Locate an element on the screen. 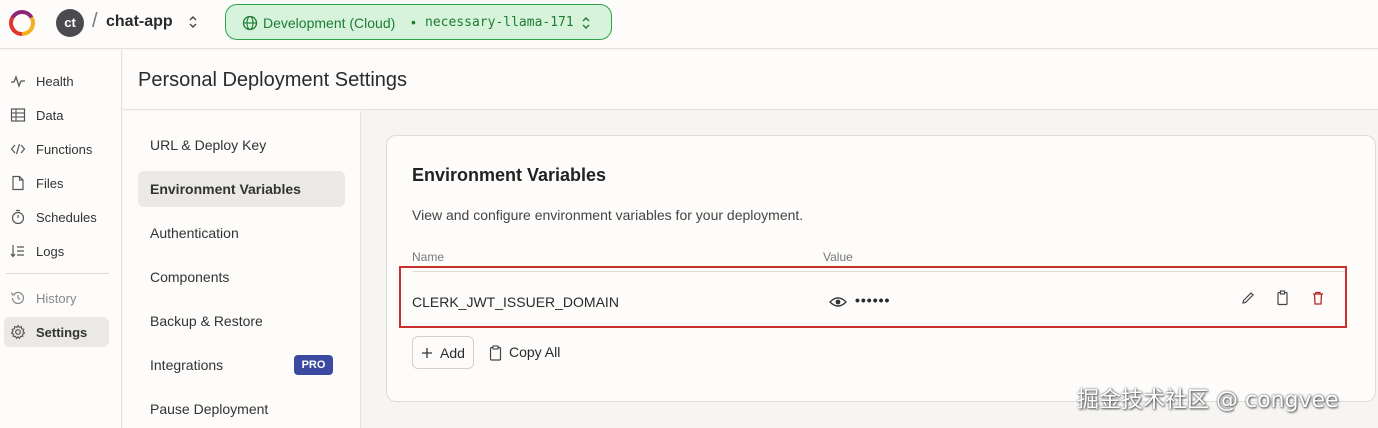 This screenshot has height=428, width=1378. deployment-environment: Development (Cloud) is located at coordinates (329, 23).